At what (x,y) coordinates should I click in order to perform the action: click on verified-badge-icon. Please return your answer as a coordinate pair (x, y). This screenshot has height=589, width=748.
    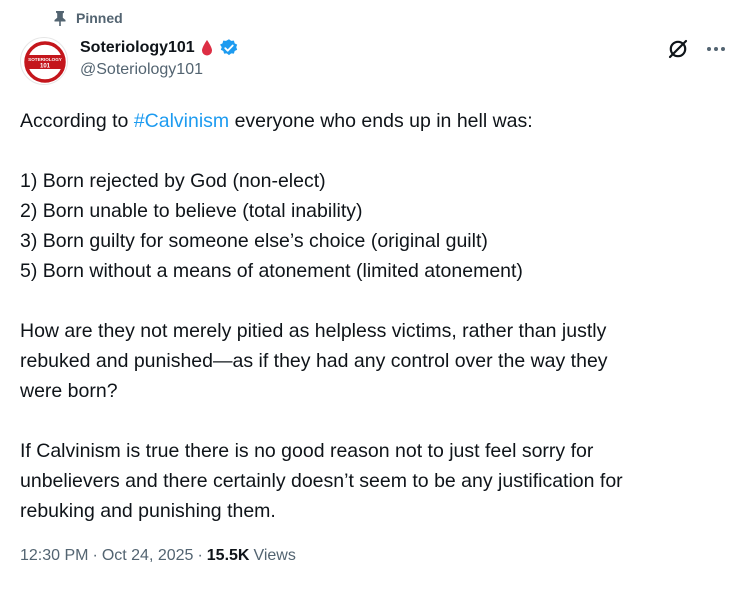
    Looking at the image, I should click on (229, 48).